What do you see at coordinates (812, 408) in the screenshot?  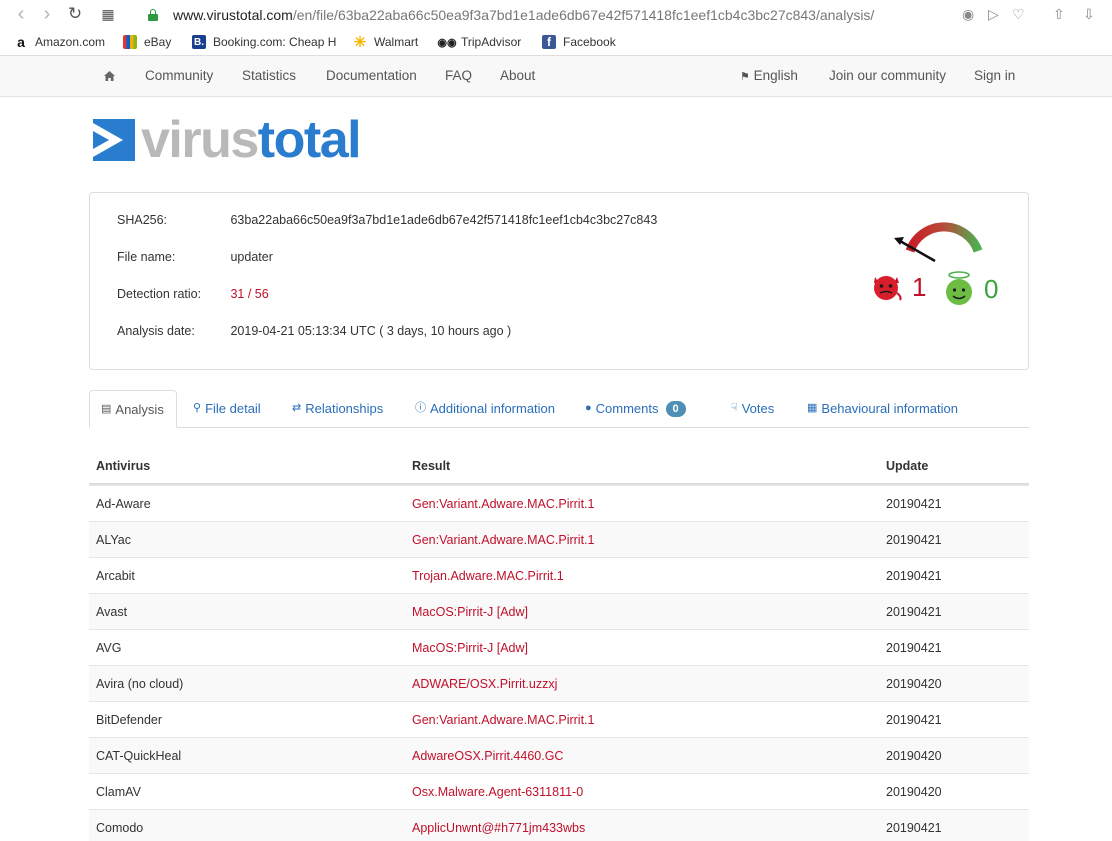 I see `film-icon: ▦` at bounding box center [812, 408].